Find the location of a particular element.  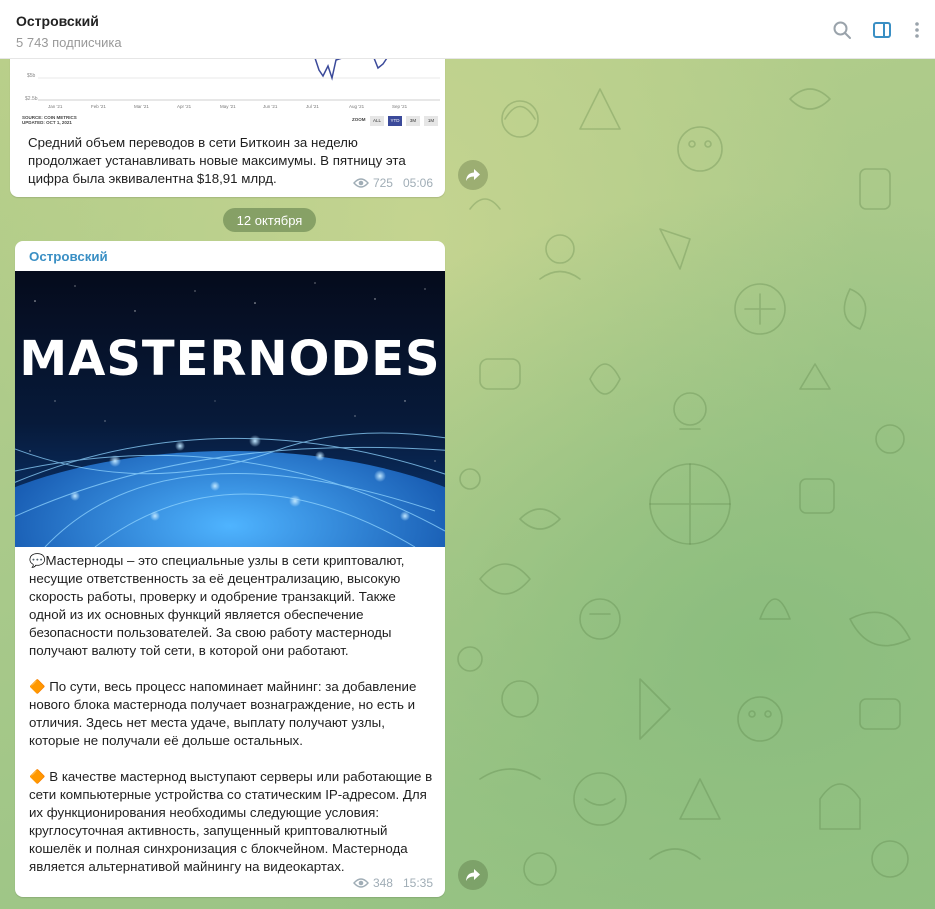

chat-header: Островский 5 743 подписчика is located at coordinates (467, 29).